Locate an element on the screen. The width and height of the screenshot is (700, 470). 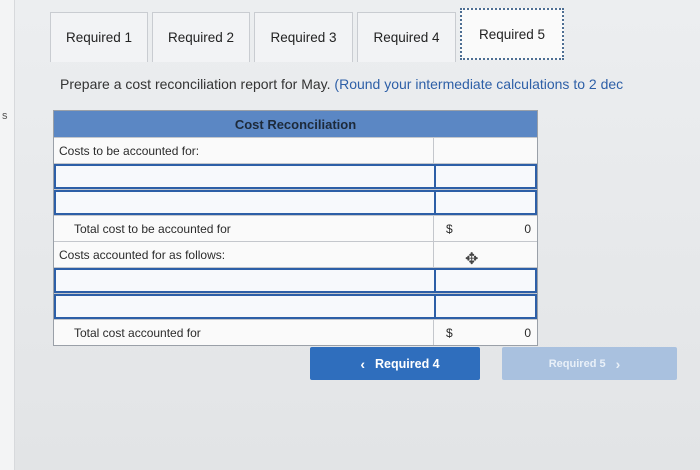
previous-button: ‹ Required 4 is located at coordinates (395, 363).